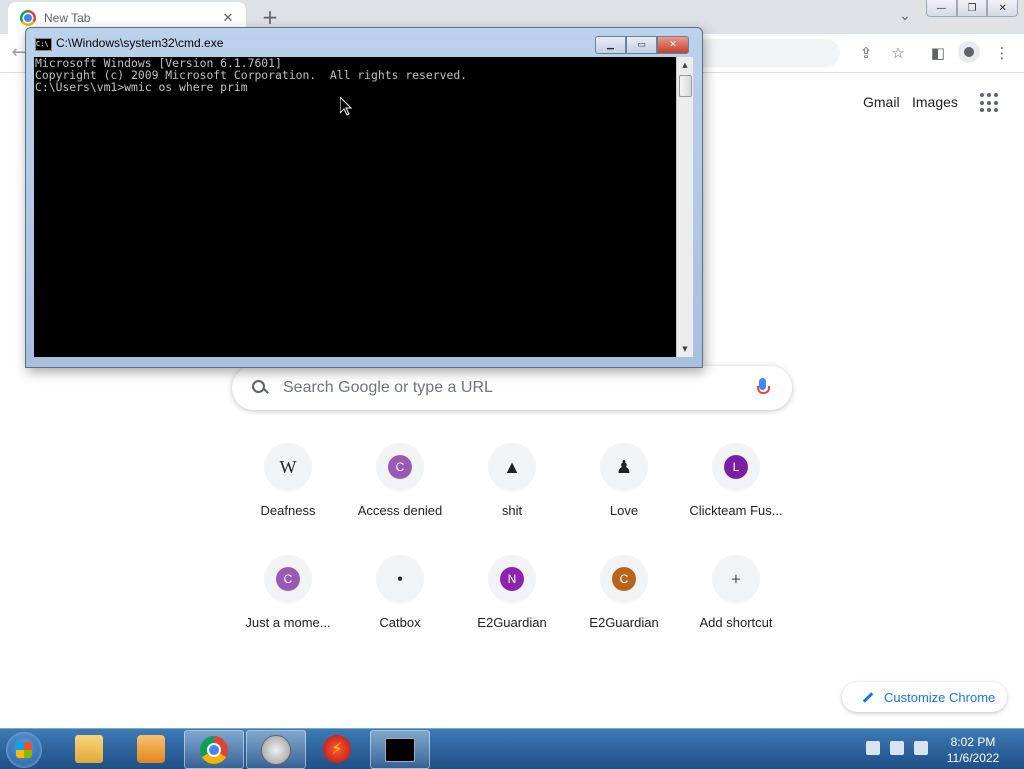 This screenshot has height=769, width=1024. I want to click on new-tab-button: +, so click(270, 17).